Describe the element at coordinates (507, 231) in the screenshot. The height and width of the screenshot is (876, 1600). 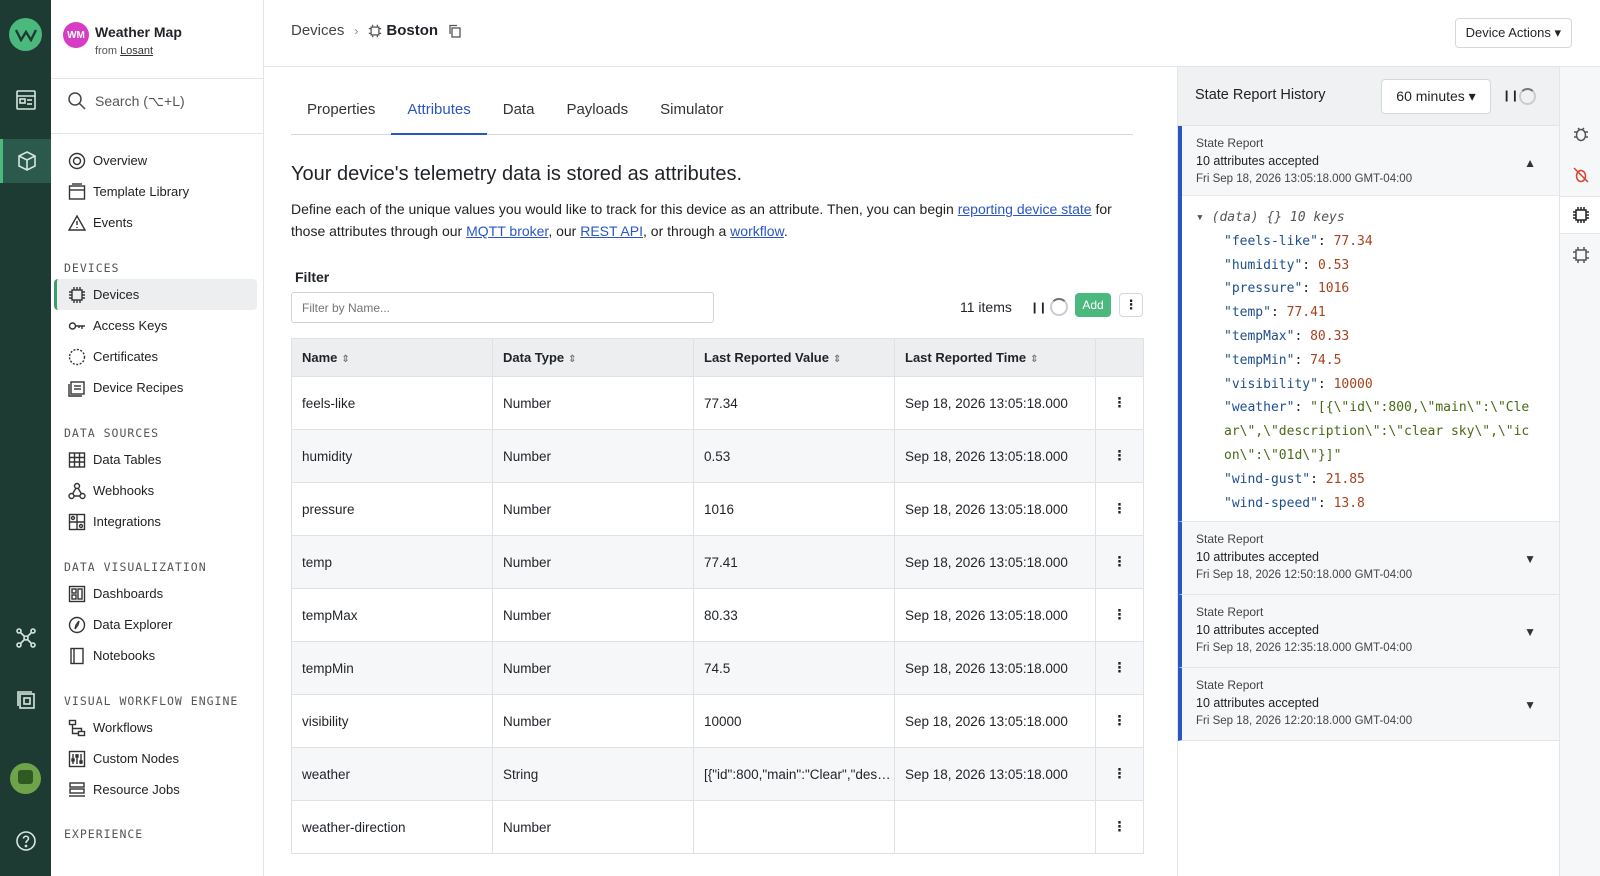
I see `mqtt-broker-link: MQTT broker` at that location.